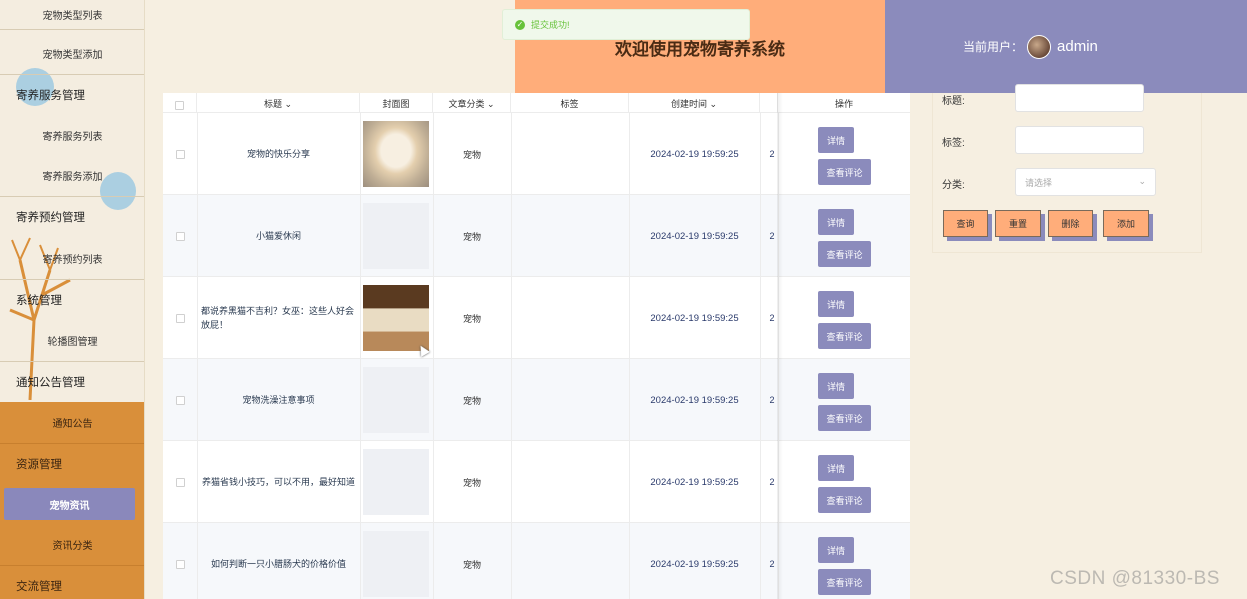  I want to click on sidebar-group-notice: 通知公告管理, so click(72, 382).